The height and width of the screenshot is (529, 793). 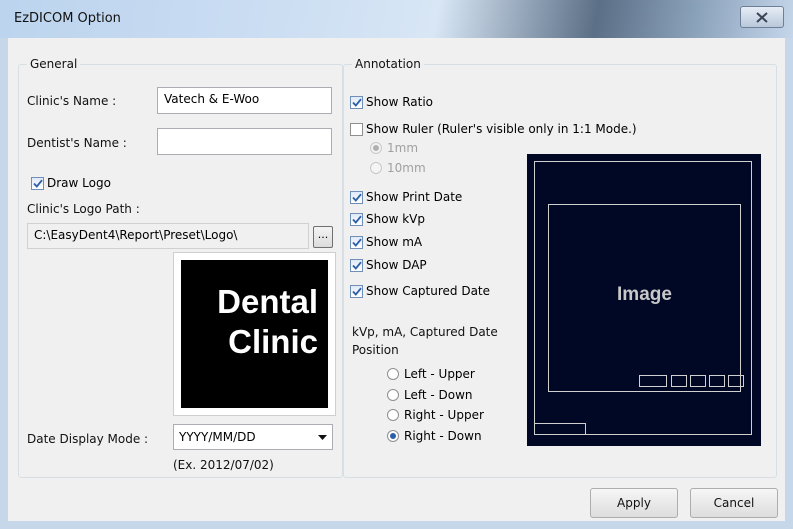 What do you see at coordinates (244, 100) in the screenshot?
I see `clinic-name-field: Vatech & E-Woo` at bounding box center [244, 100].